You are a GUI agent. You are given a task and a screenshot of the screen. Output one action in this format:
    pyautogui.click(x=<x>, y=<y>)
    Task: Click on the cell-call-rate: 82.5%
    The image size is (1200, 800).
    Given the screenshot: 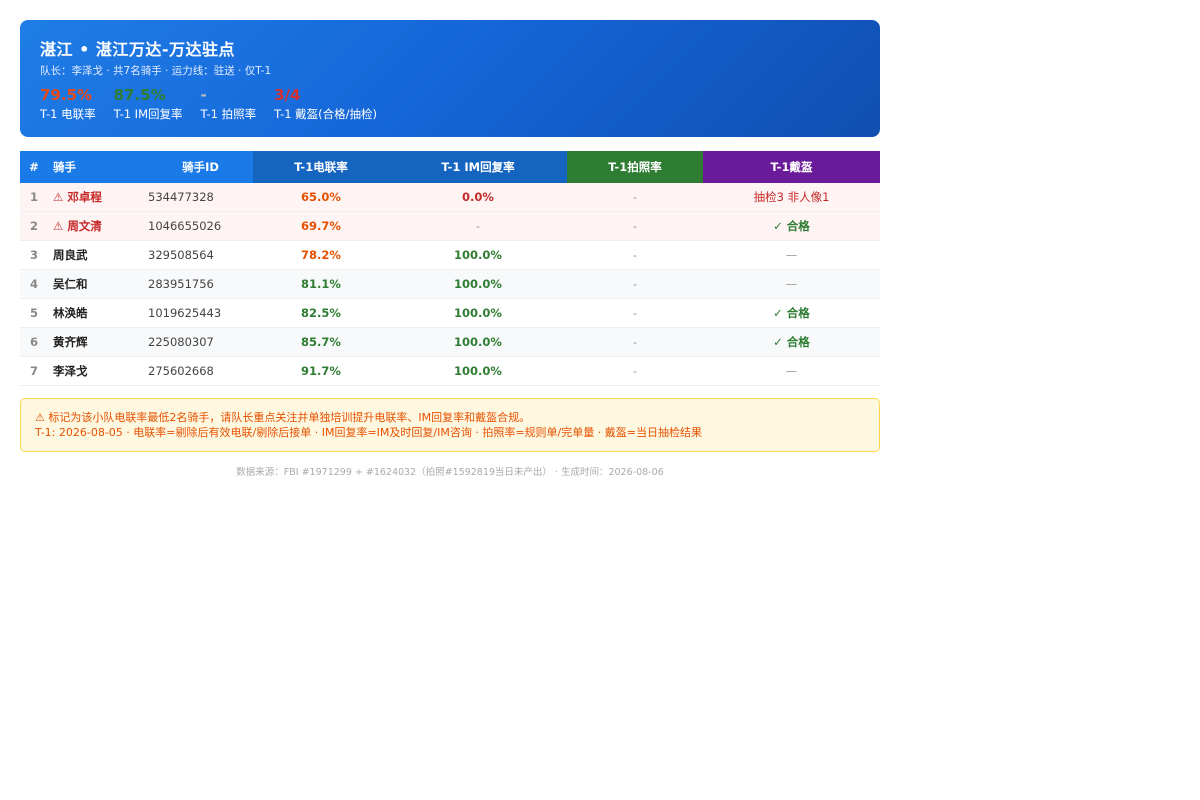 What is the action you would take?
    pyautogui.click(x=321, y=313)
    